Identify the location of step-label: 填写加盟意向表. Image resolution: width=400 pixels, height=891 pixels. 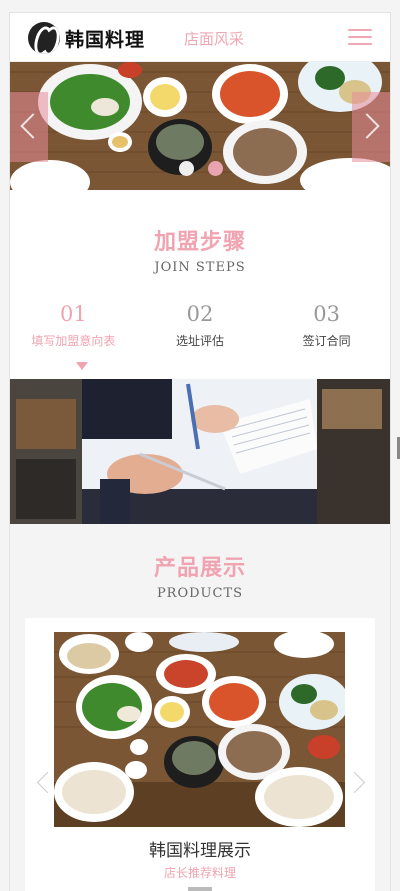
(73, 341).